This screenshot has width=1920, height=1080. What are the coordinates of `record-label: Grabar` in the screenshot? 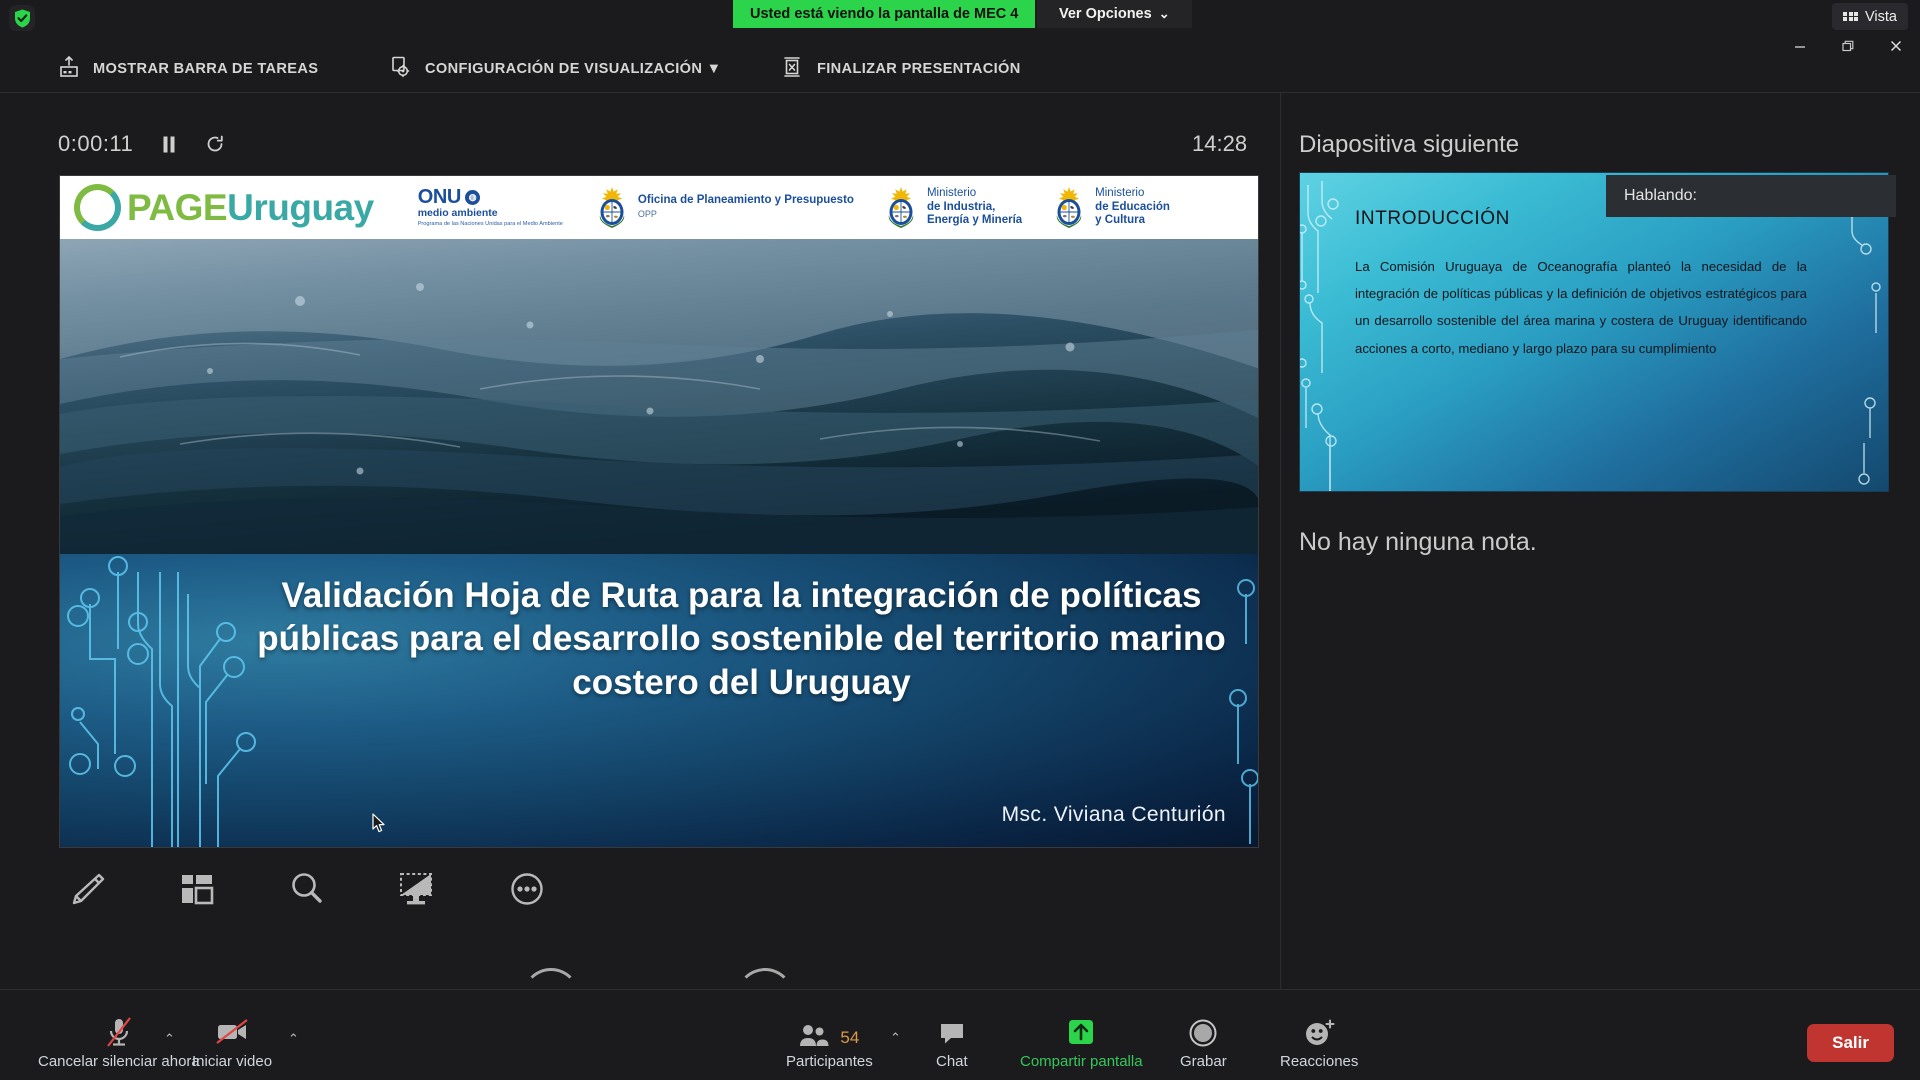 It's located at (1203, 1061).